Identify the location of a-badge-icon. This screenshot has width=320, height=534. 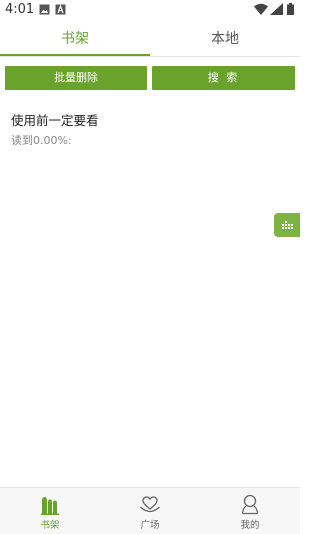
(60, 9).